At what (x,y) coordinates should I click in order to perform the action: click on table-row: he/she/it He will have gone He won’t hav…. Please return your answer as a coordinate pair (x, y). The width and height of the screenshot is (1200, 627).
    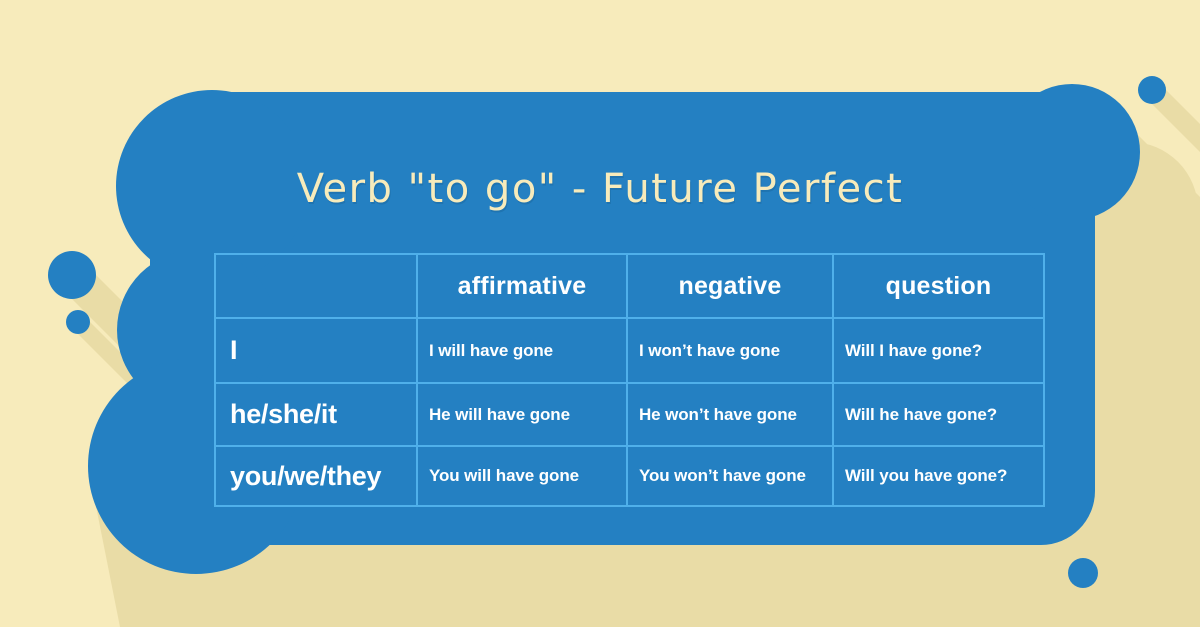
    Looking at the image, I should click on (629, 414).